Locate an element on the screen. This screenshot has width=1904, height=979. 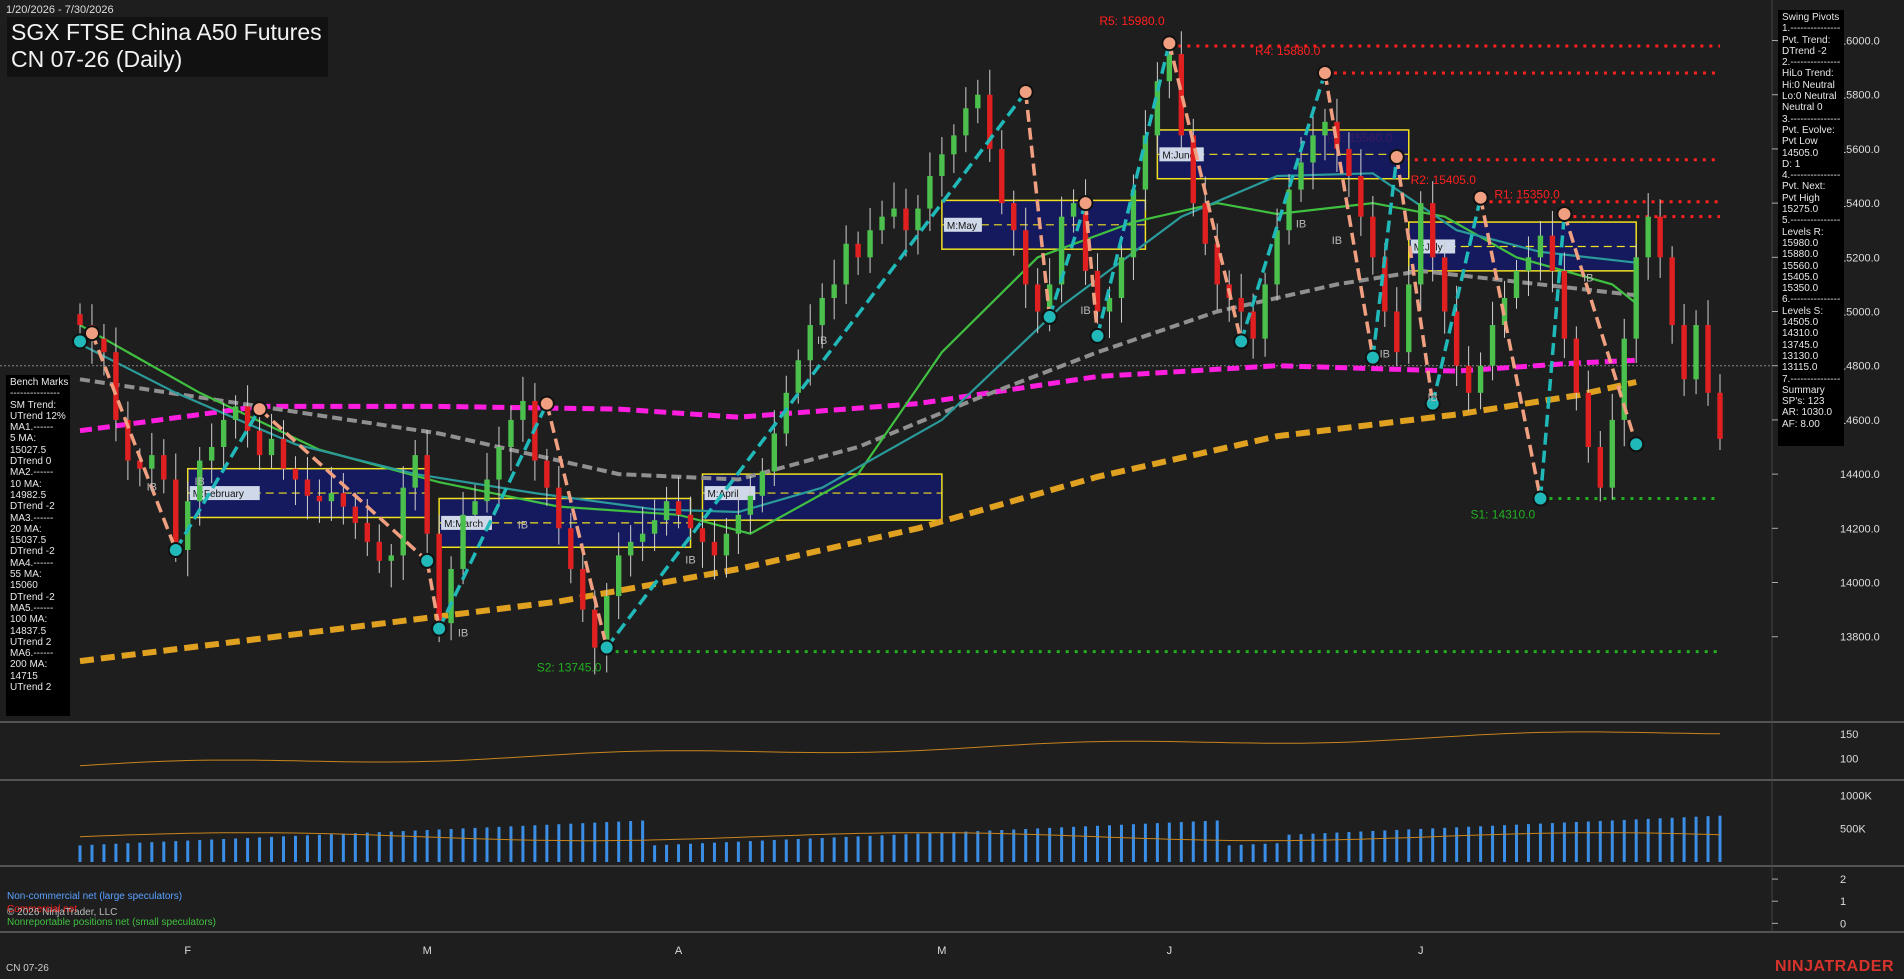
y-tick-label: 14600.0 is located at coordinates (1860, 421).